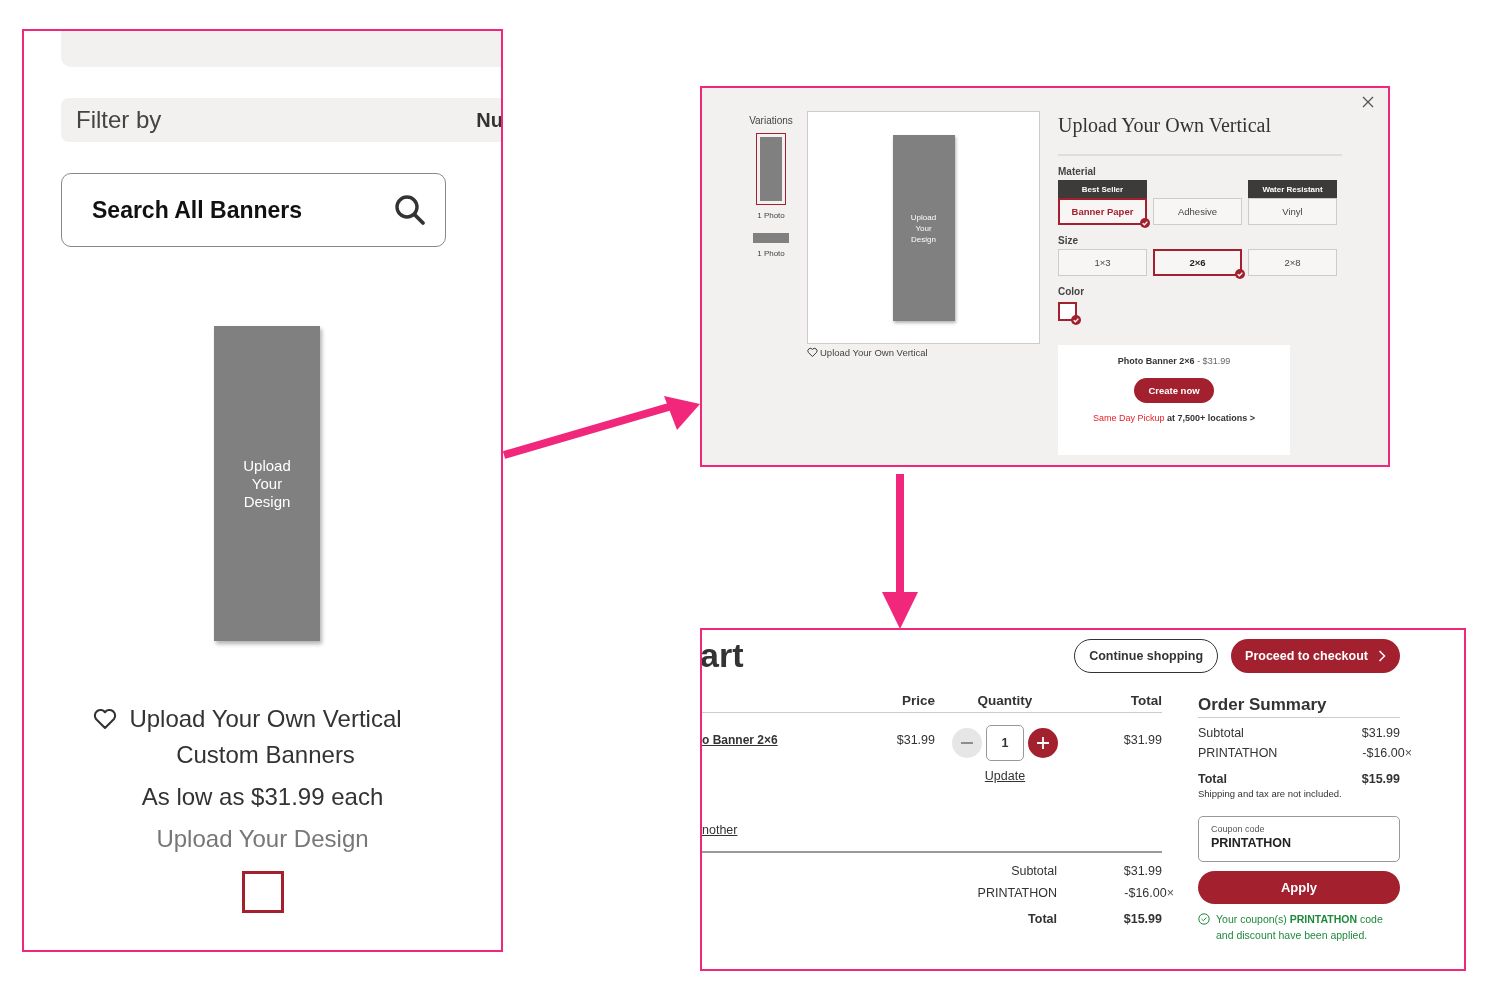 The height and width of the screenshot is (1007, 1500). Describe the element at coordinates (1238, 829) in the screenshot. I see `field-label: Coupon code` at that location.